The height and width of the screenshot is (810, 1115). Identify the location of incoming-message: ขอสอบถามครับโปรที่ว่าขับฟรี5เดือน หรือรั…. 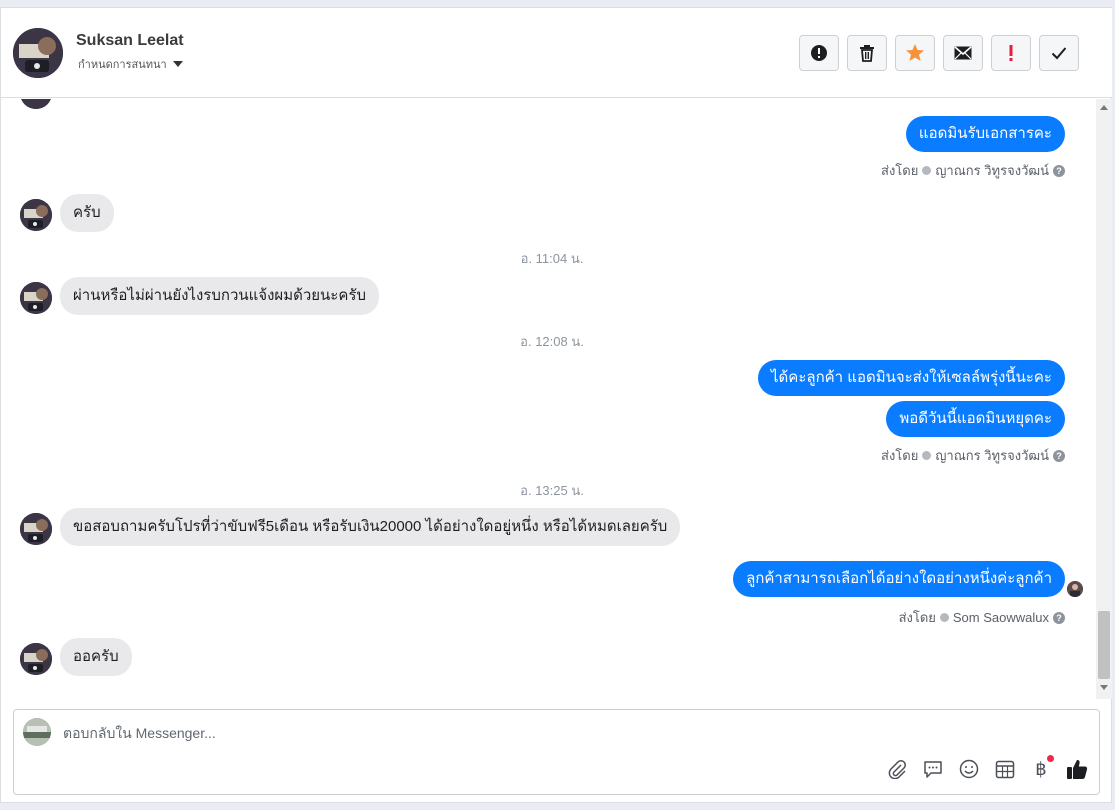
(370, 527).